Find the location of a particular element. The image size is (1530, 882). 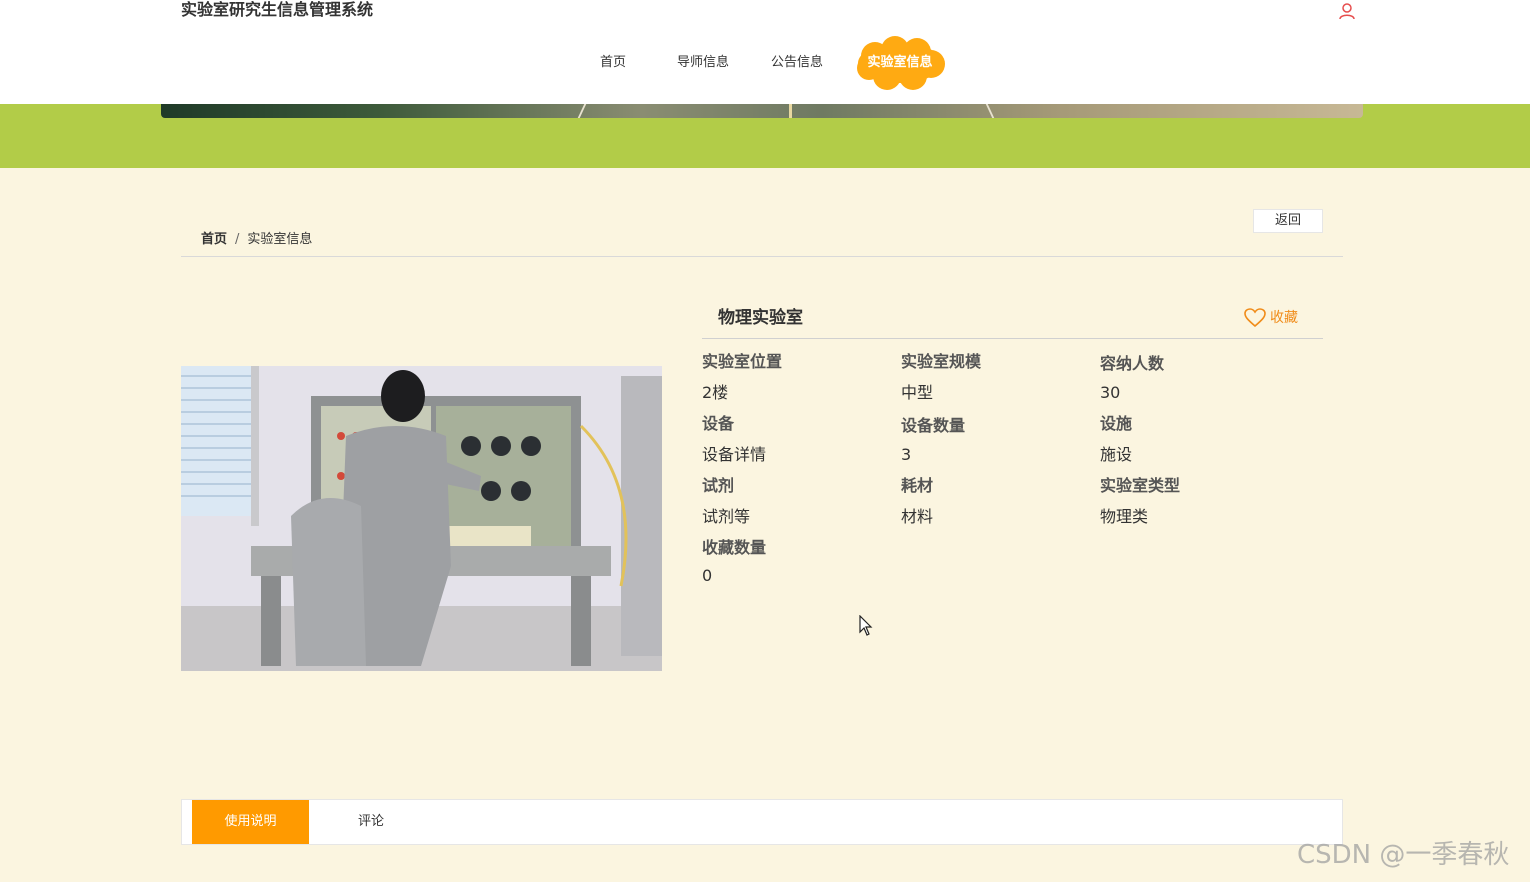

field-label-scale: 实验室规模 is located at coordinates (941, 361).